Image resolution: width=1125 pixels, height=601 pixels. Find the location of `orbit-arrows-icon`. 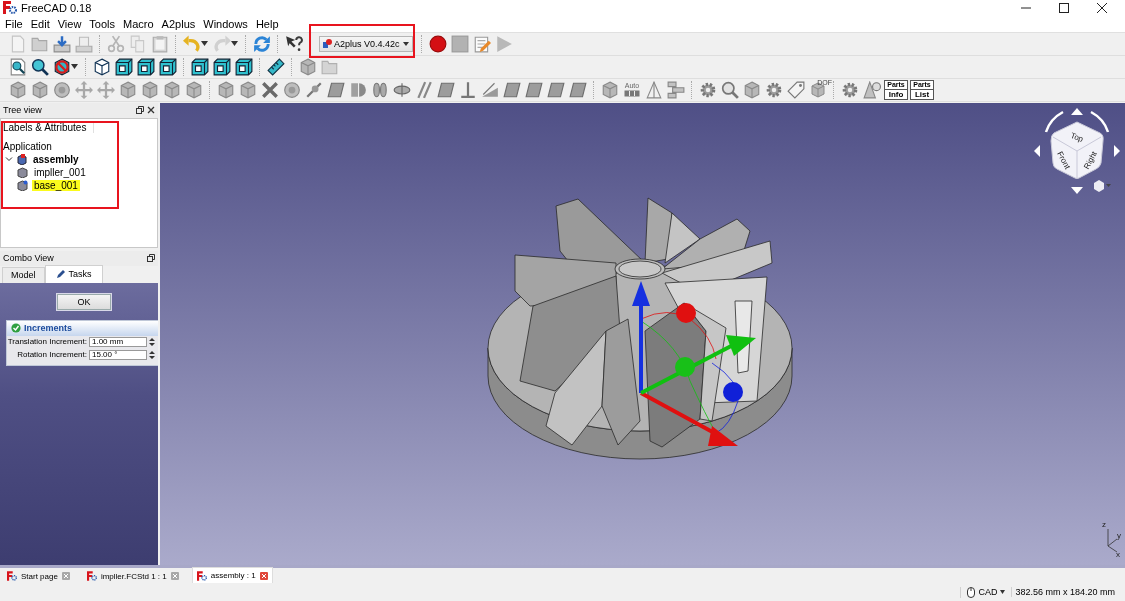

orbit-arrows-icon is located at coordinates (1077, 150).